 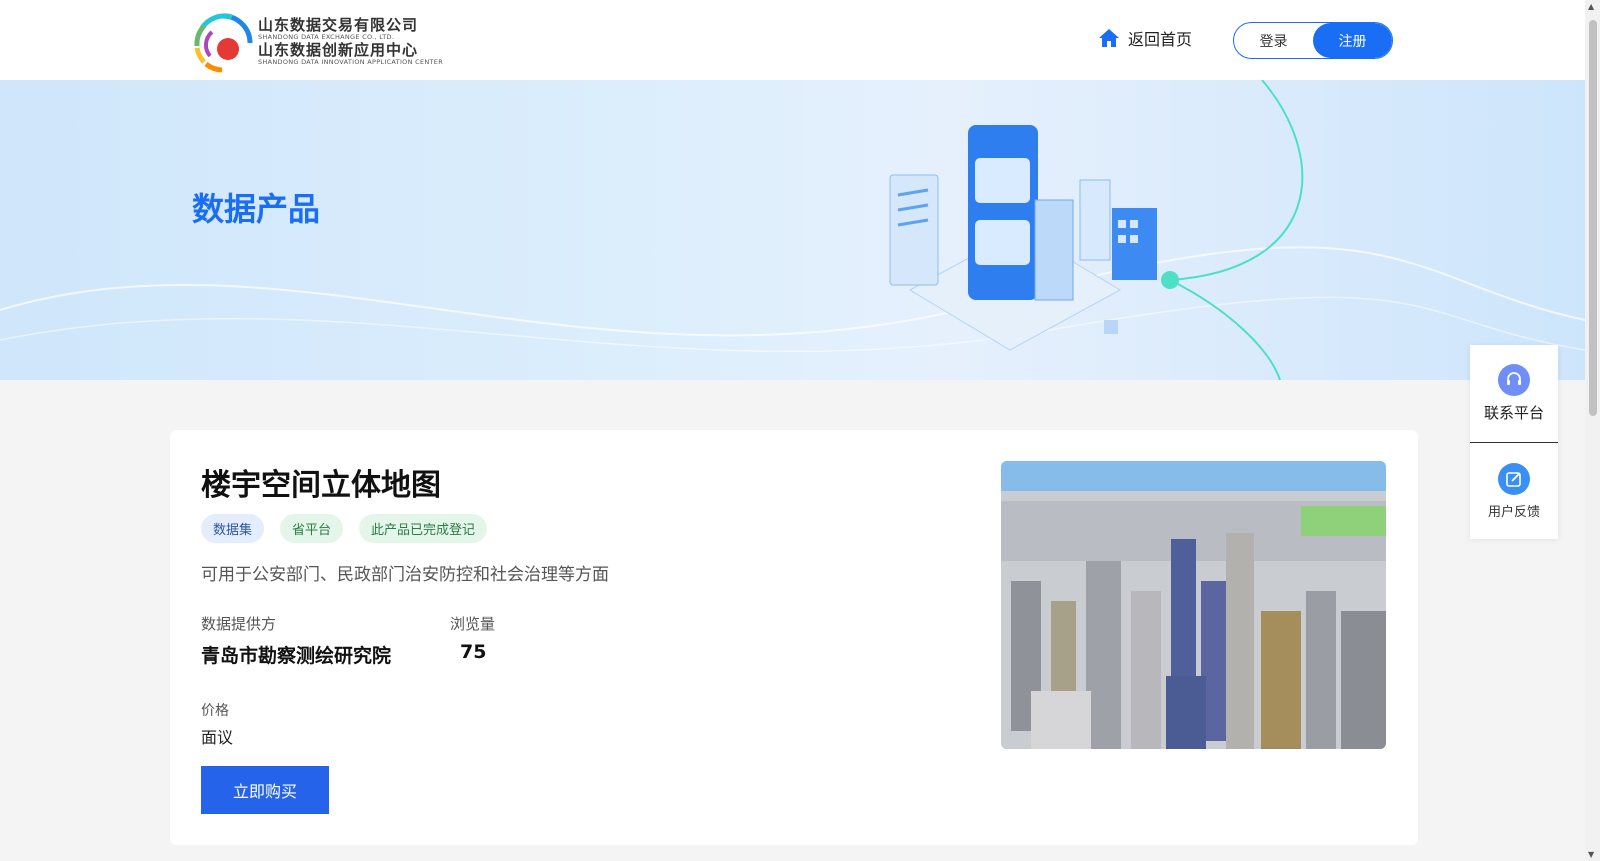 What do you see at coordinates (296, 656) in the screenshot?
I see `provider-value: 青岛市勘察测绘研究院` at bounding box center [296, 656].